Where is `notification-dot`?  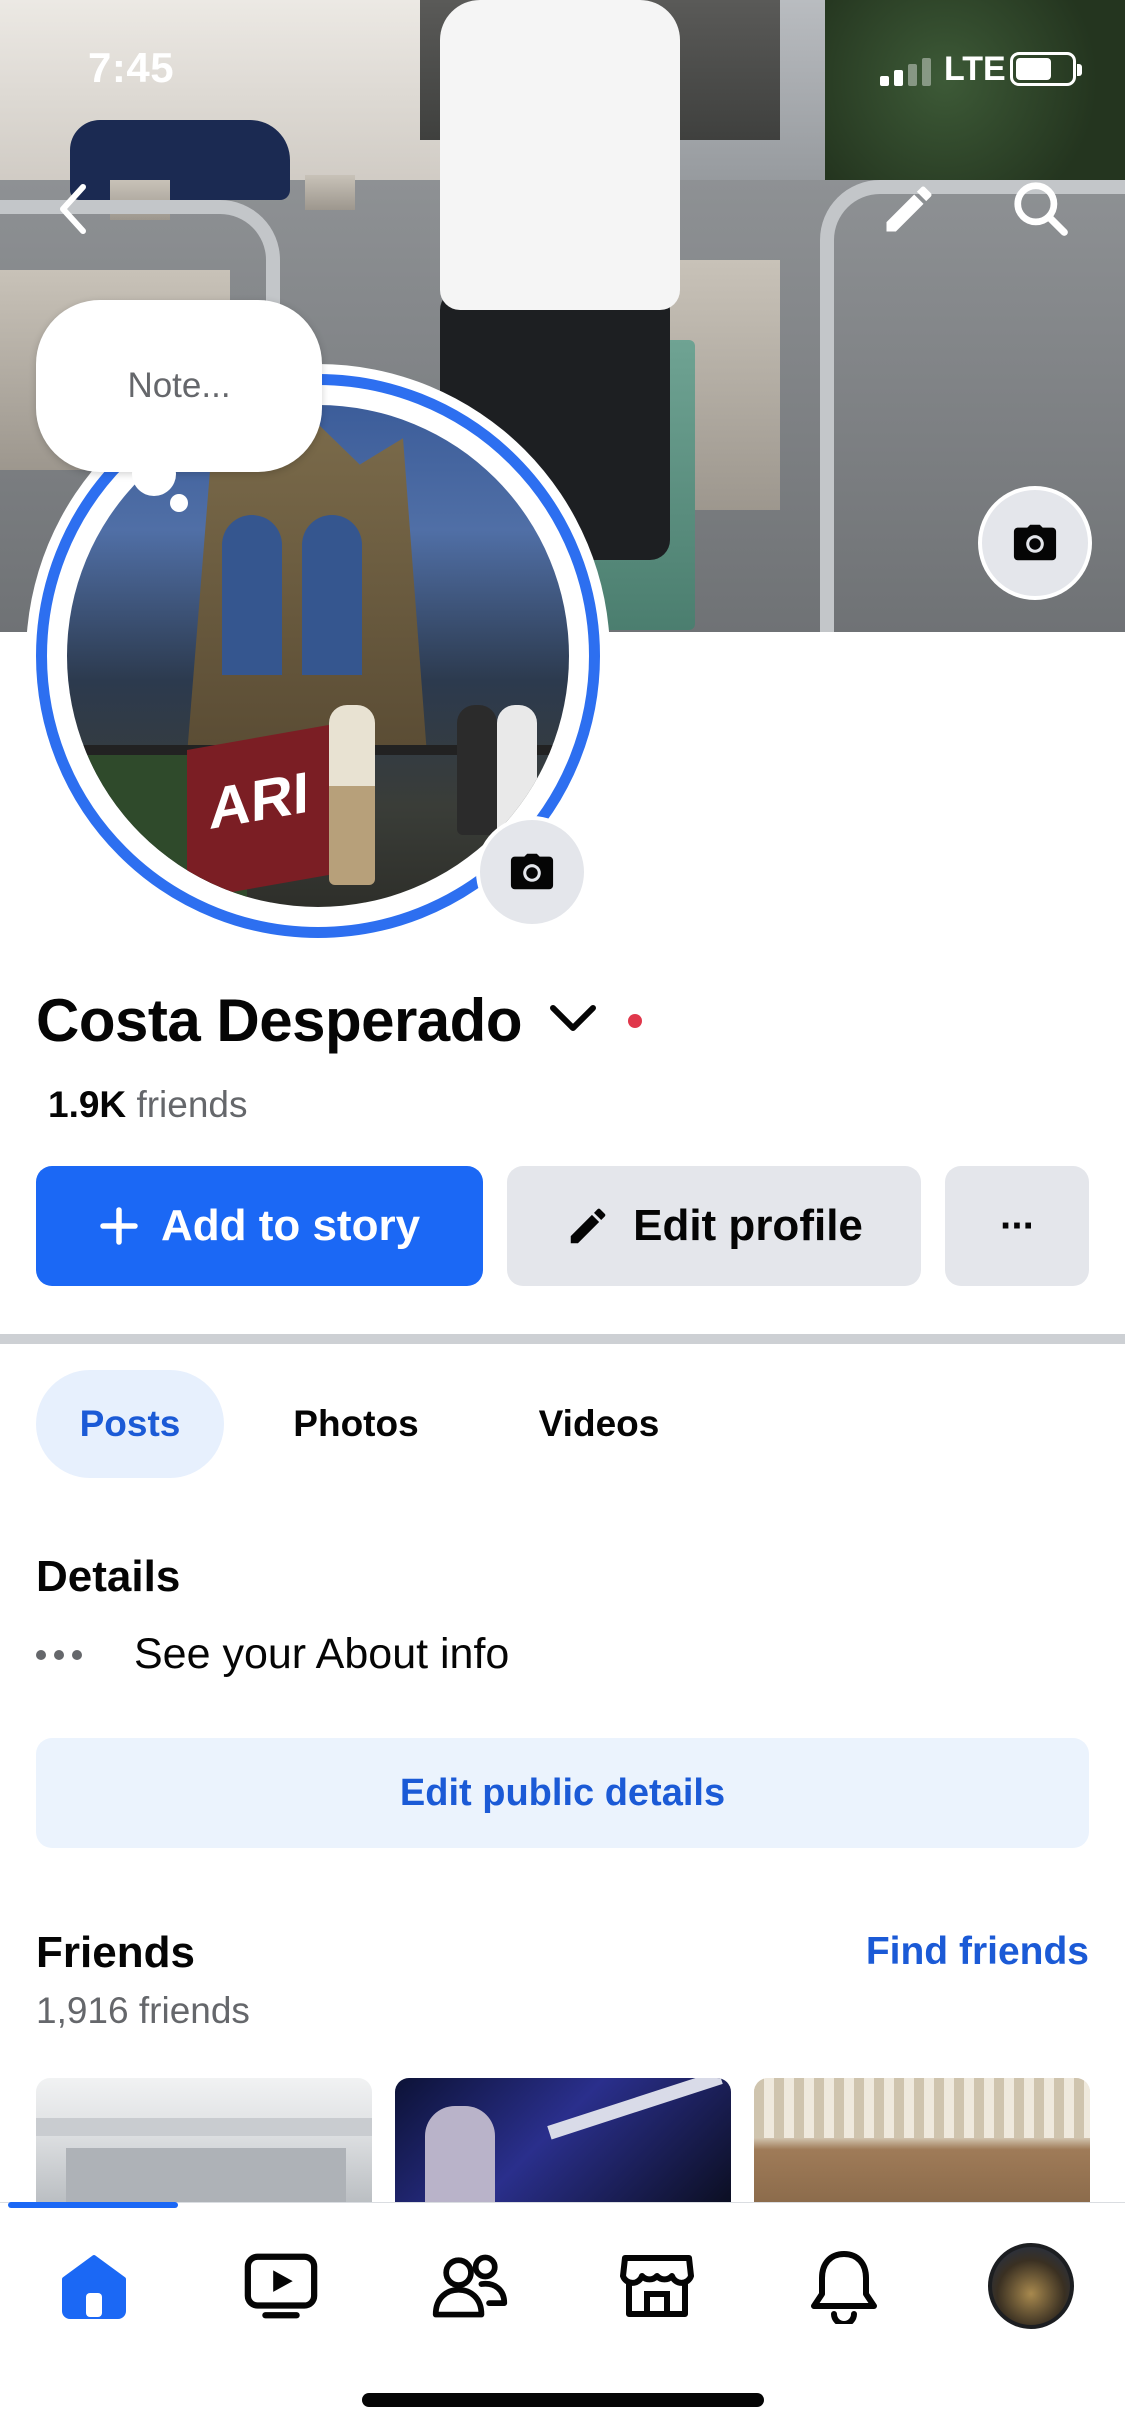 notification-dot is located at coordinates (634, 1020).